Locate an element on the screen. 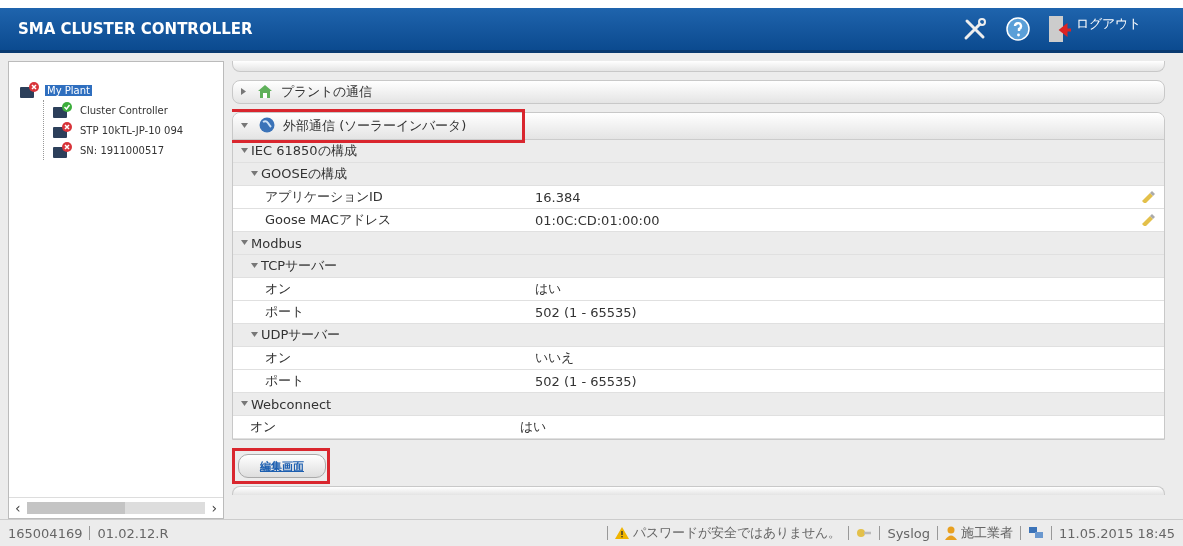  network-icon is located at coordinates (1035, 533).